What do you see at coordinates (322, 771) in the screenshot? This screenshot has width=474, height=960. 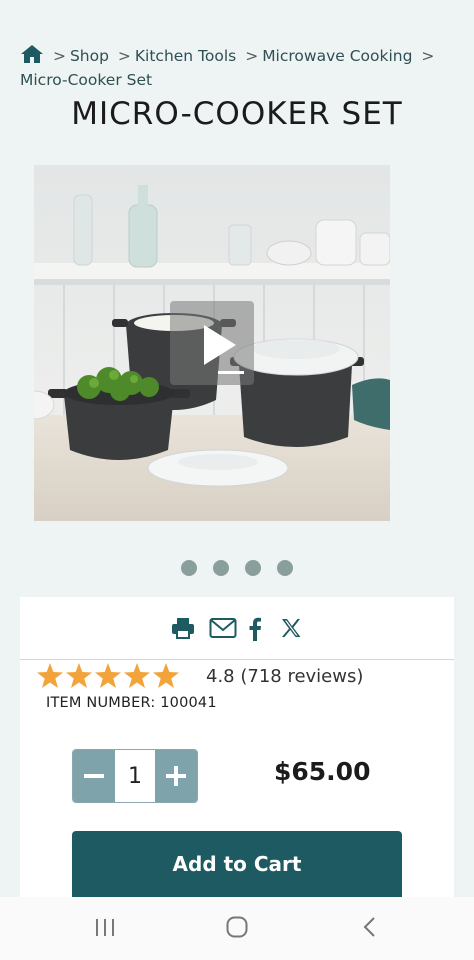 I see `price: $65.00` at bounding box center [322, 771].